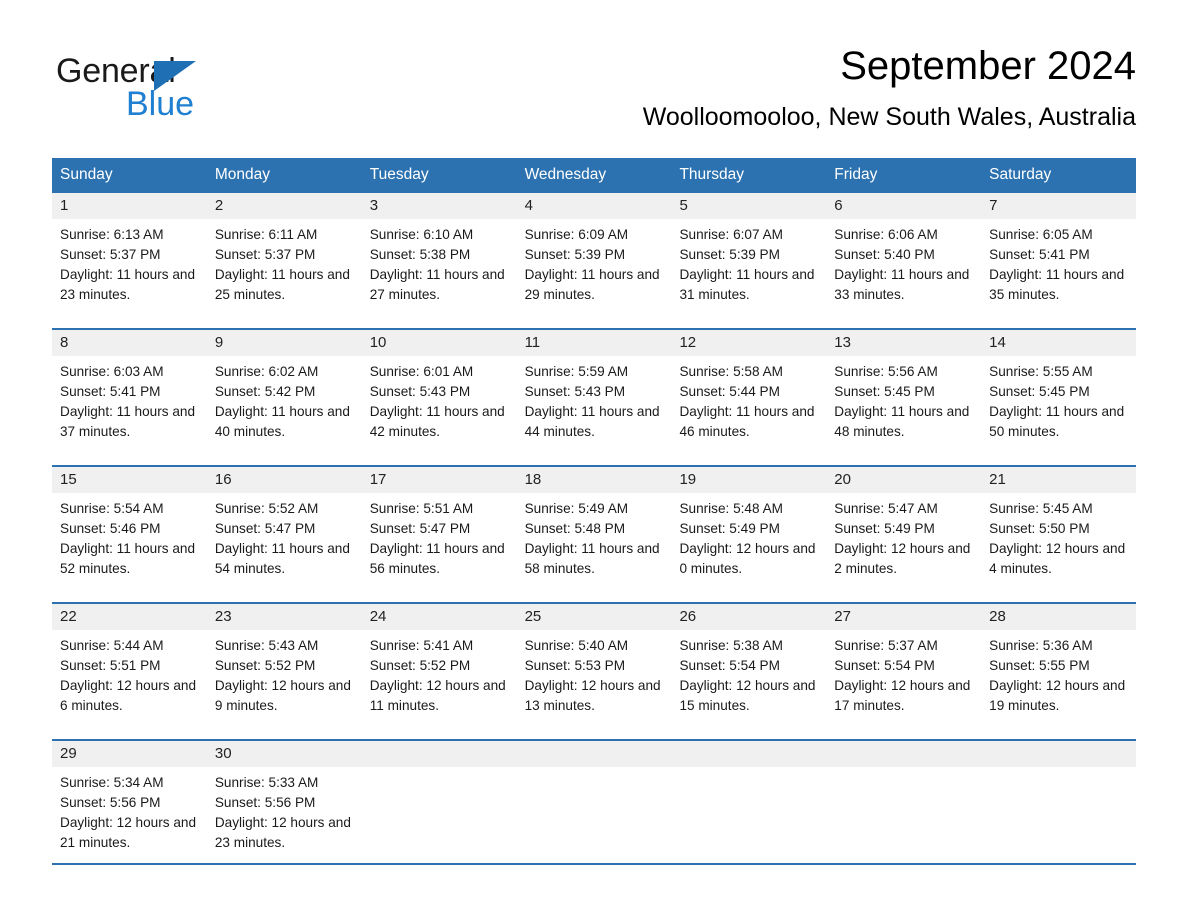 This screenshot has width=1188, height=918. I want to click on sunset-text: Sunset: 5:41 PM, so click(1039, 254).